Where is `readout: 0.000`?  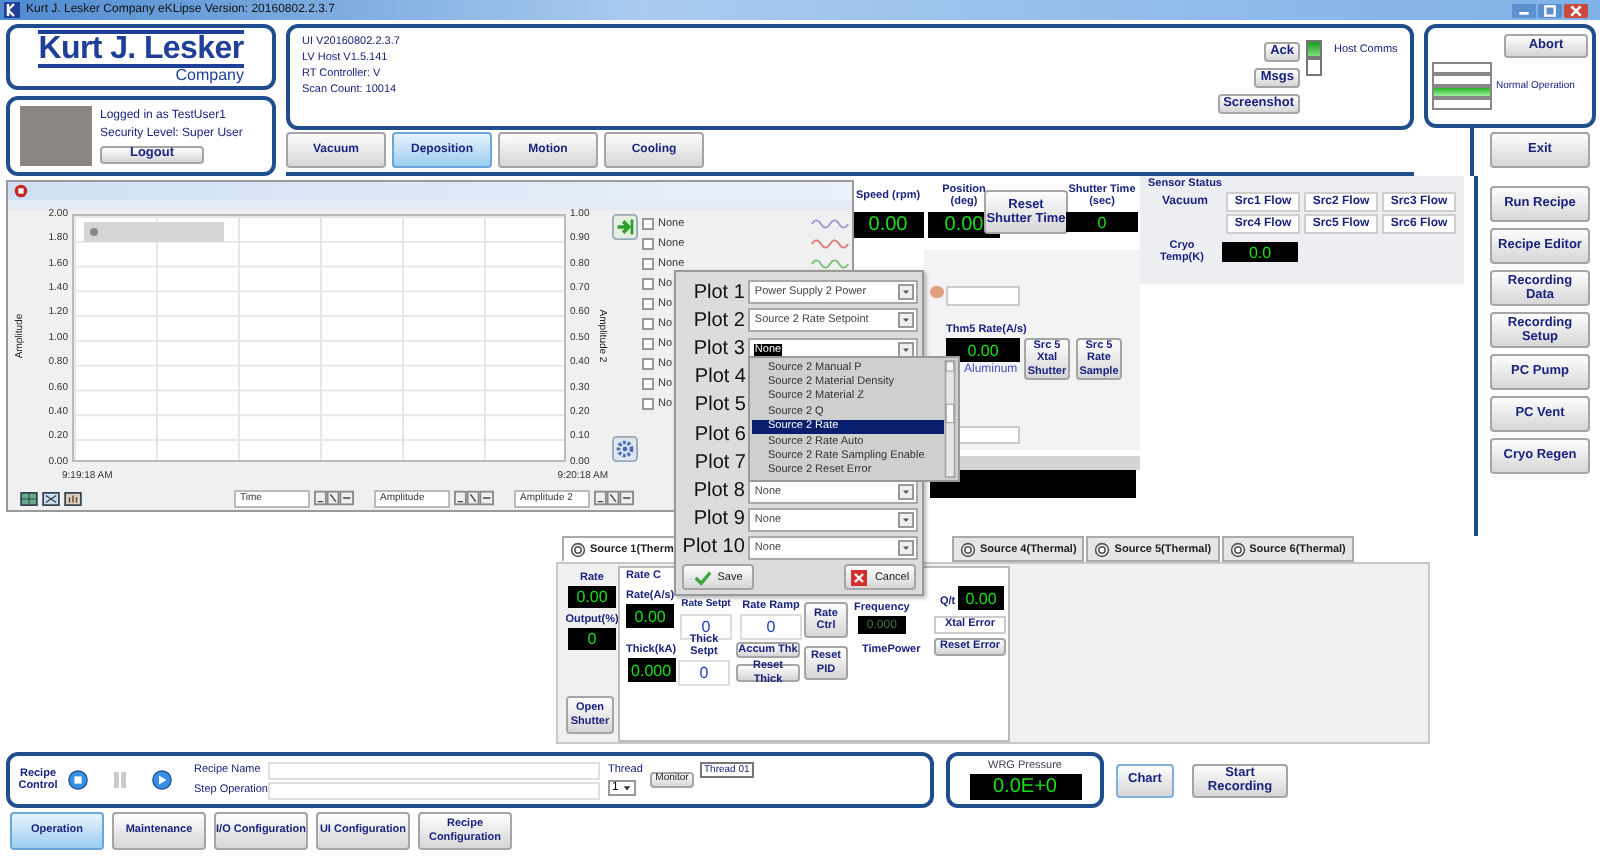 readout: 0.000 is located at coordinates (651, 670).